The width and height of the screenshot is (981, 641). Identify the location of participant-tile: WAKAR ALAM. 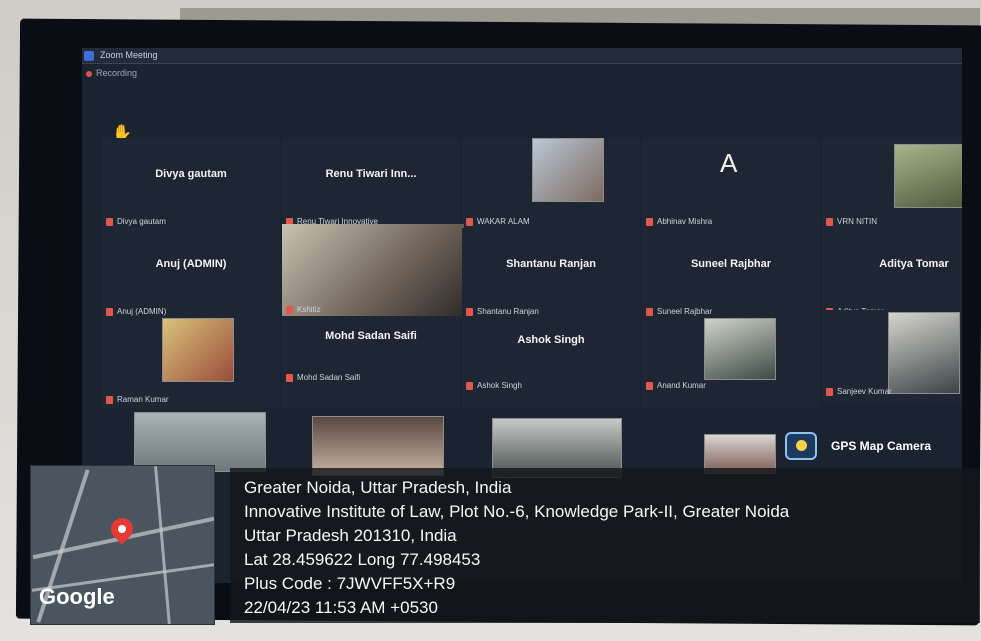
(551, 184).